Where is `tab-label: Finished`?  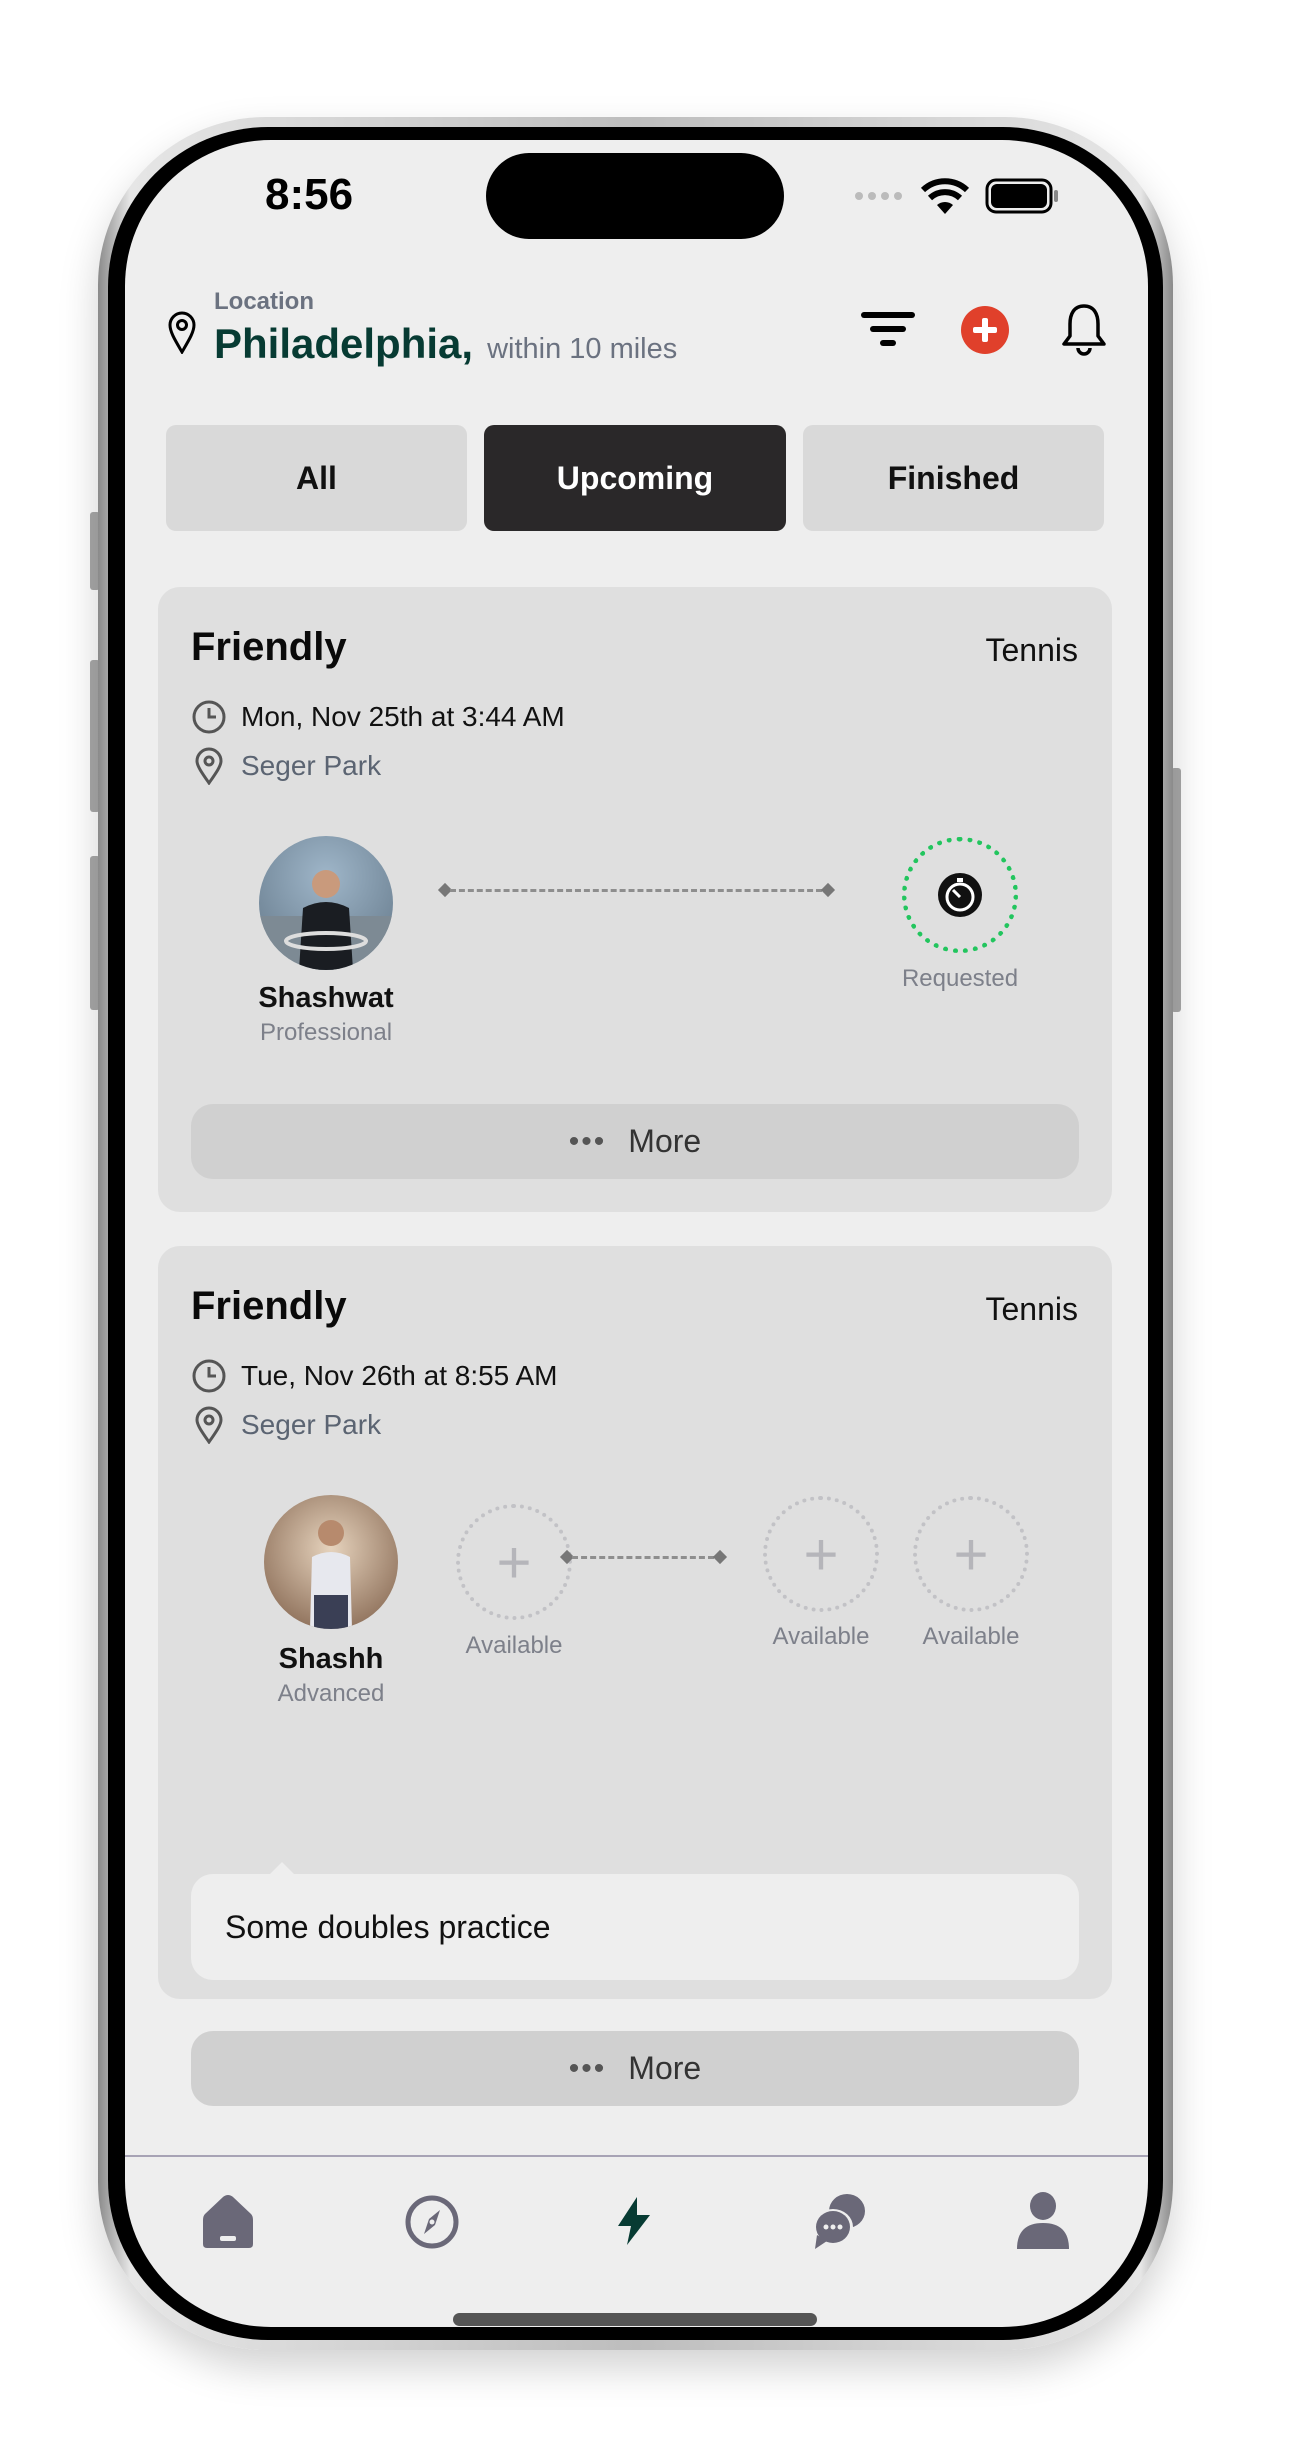
tab-label: Finished is located at coordinates (953, 477).